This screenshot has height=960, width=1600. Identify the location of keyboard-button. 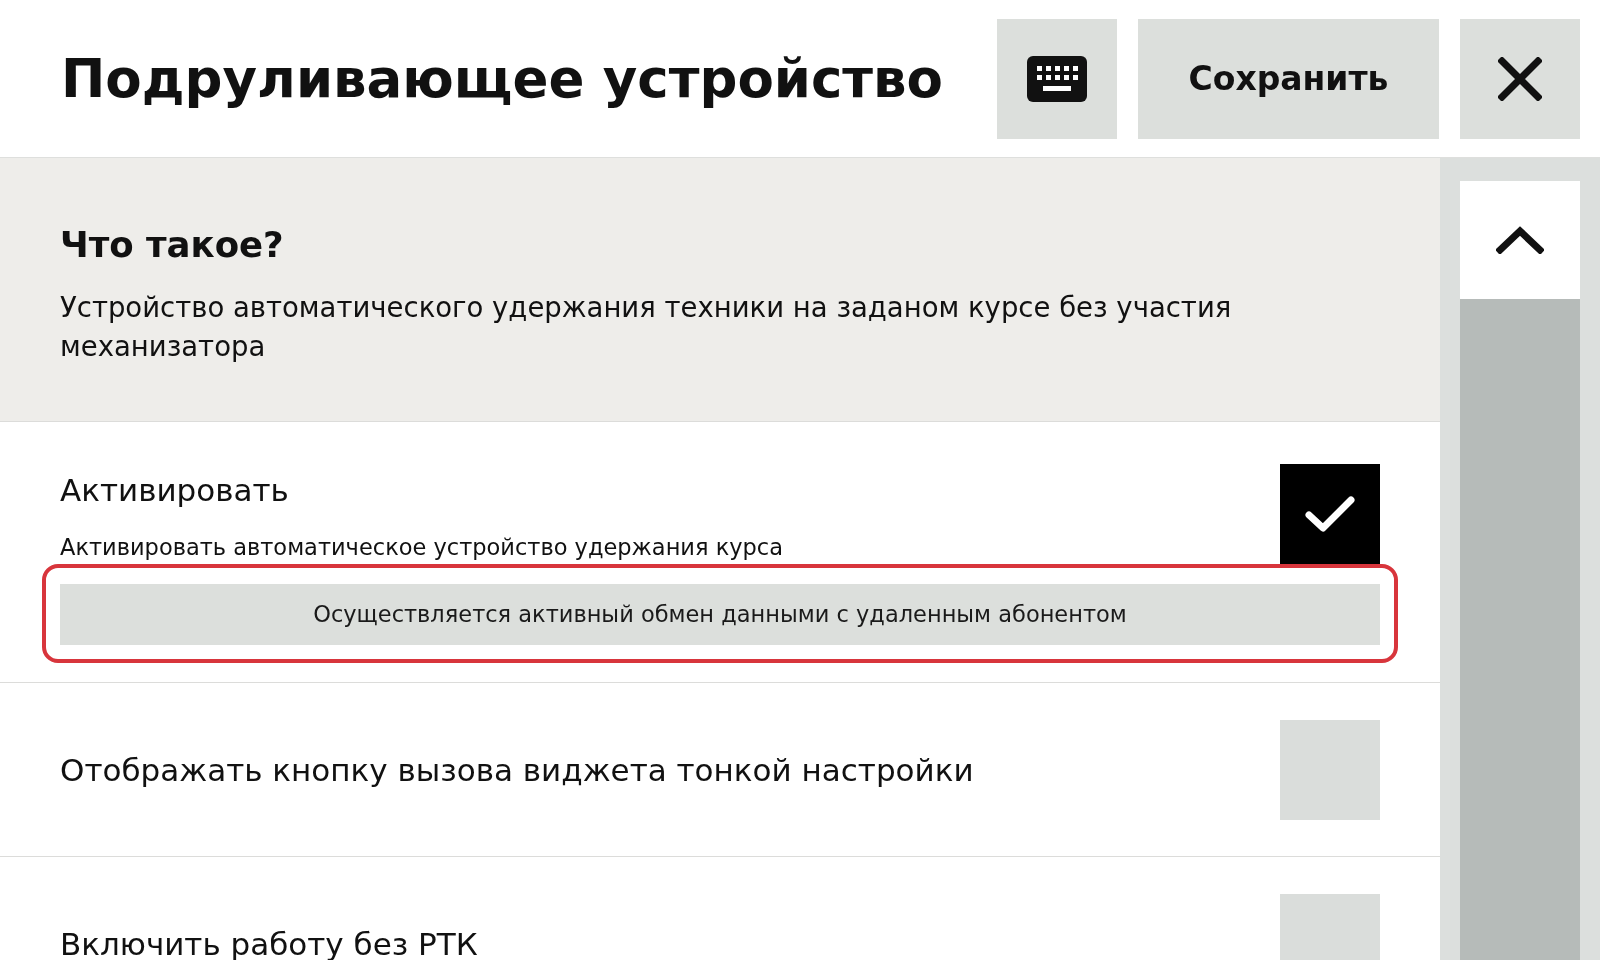
(1057, 78).